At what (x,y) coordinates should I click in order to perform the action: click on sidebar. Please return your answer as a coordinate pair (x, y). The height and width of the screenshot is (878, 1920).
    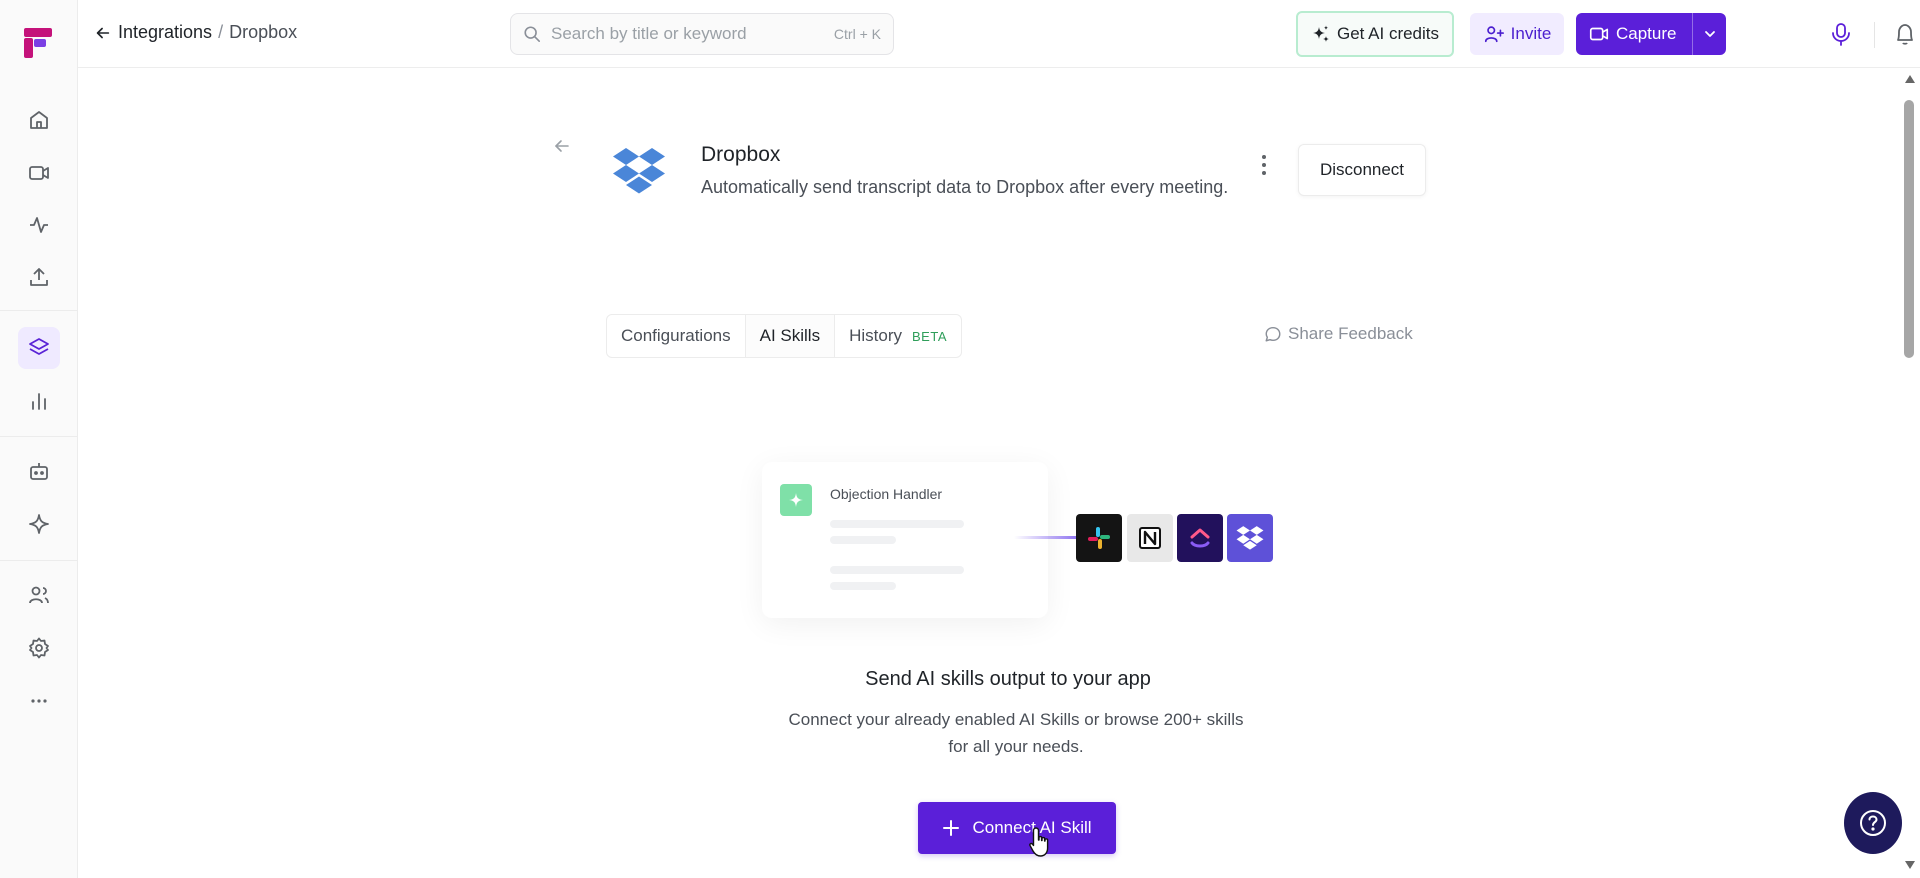
    Looking at the image, I should click on (39, 439).